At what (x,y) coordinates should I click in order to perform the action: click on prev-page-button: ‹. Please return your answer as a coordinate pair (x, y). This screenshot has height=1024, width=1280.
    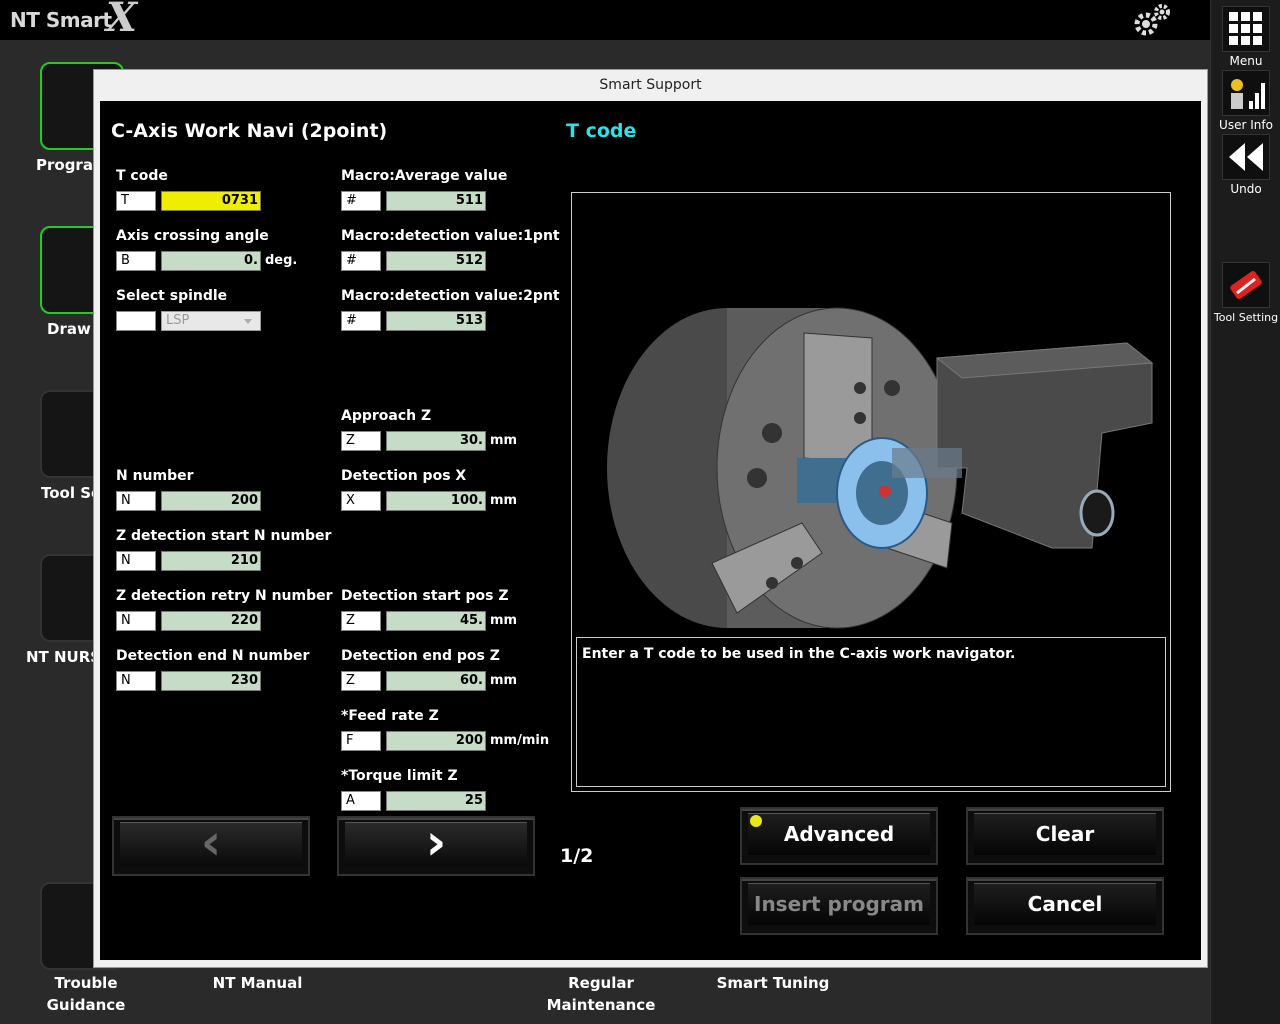
    Looking at the image, I should click on (211, 846).